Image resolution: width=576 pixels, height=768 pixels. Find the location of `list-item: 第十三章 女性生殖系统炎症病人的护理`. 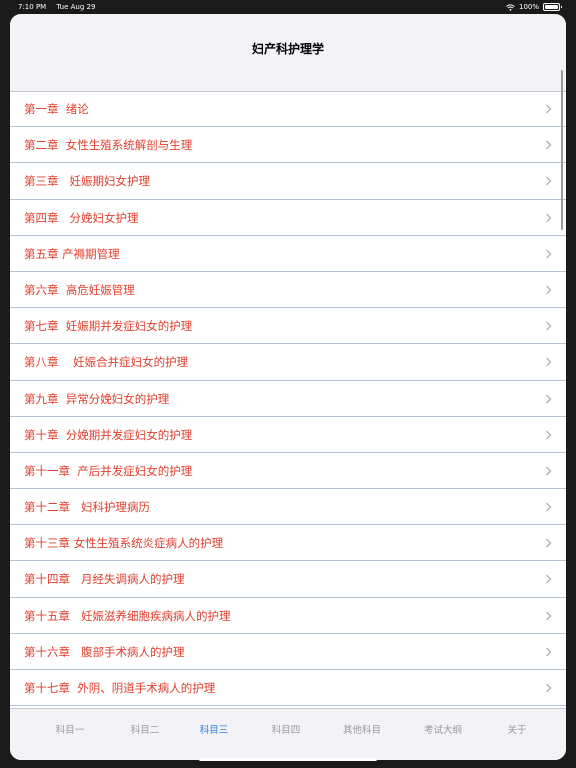

list-item: 第十三章 女性生殖系统炎症病人的护理 is located at coordinates (288, 543).